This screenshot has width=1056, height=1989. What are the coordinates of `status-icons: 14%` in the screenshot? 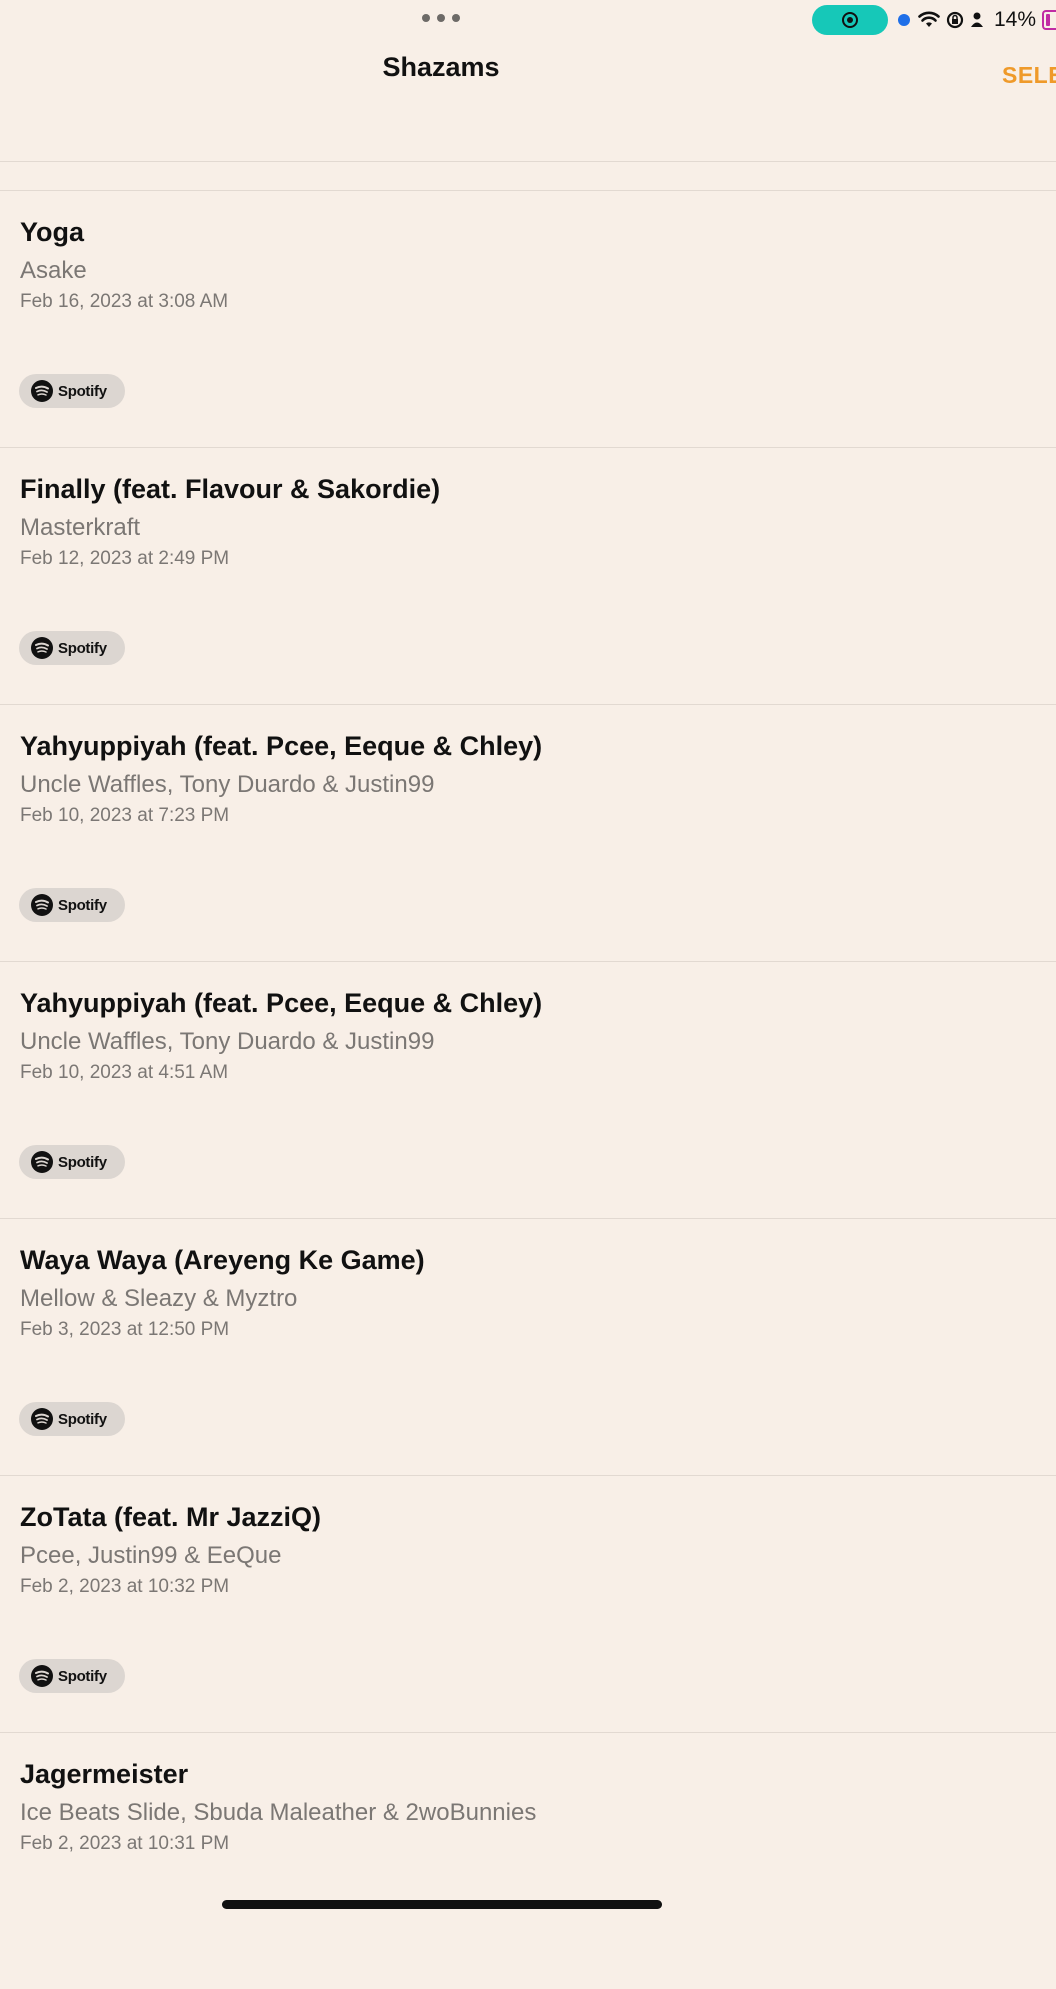 It's located at (977, 20).